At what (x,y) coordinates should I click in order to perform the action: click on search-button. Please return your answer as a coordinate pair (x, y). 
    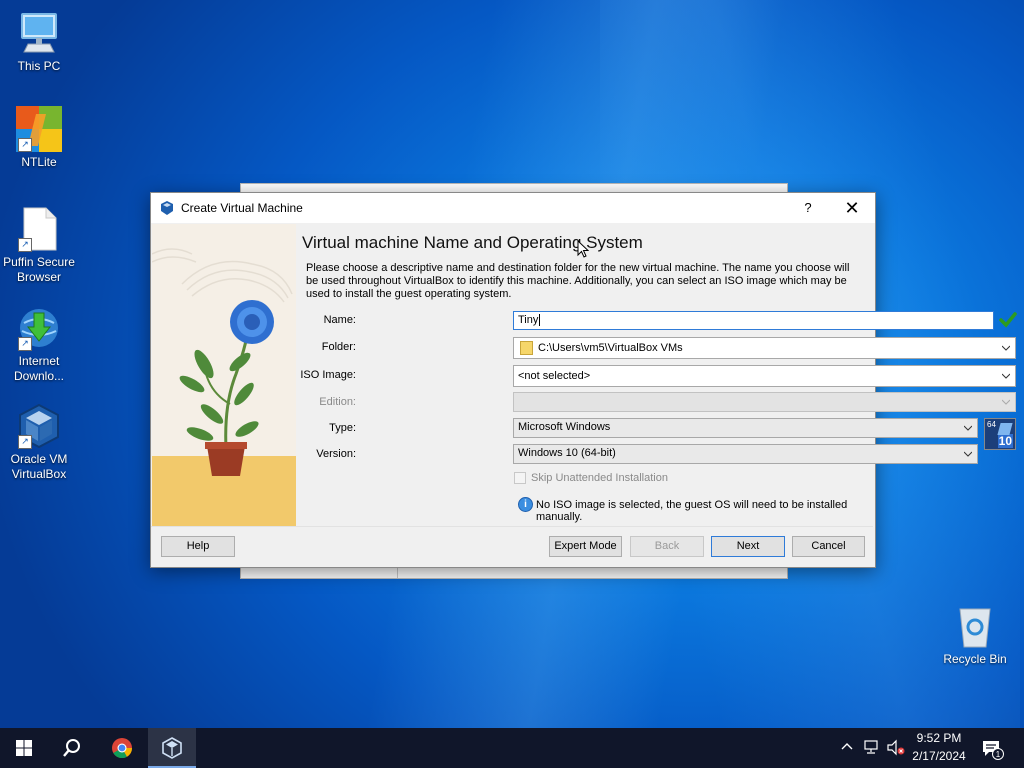
    Looking at the image, I should click on (72, 748).